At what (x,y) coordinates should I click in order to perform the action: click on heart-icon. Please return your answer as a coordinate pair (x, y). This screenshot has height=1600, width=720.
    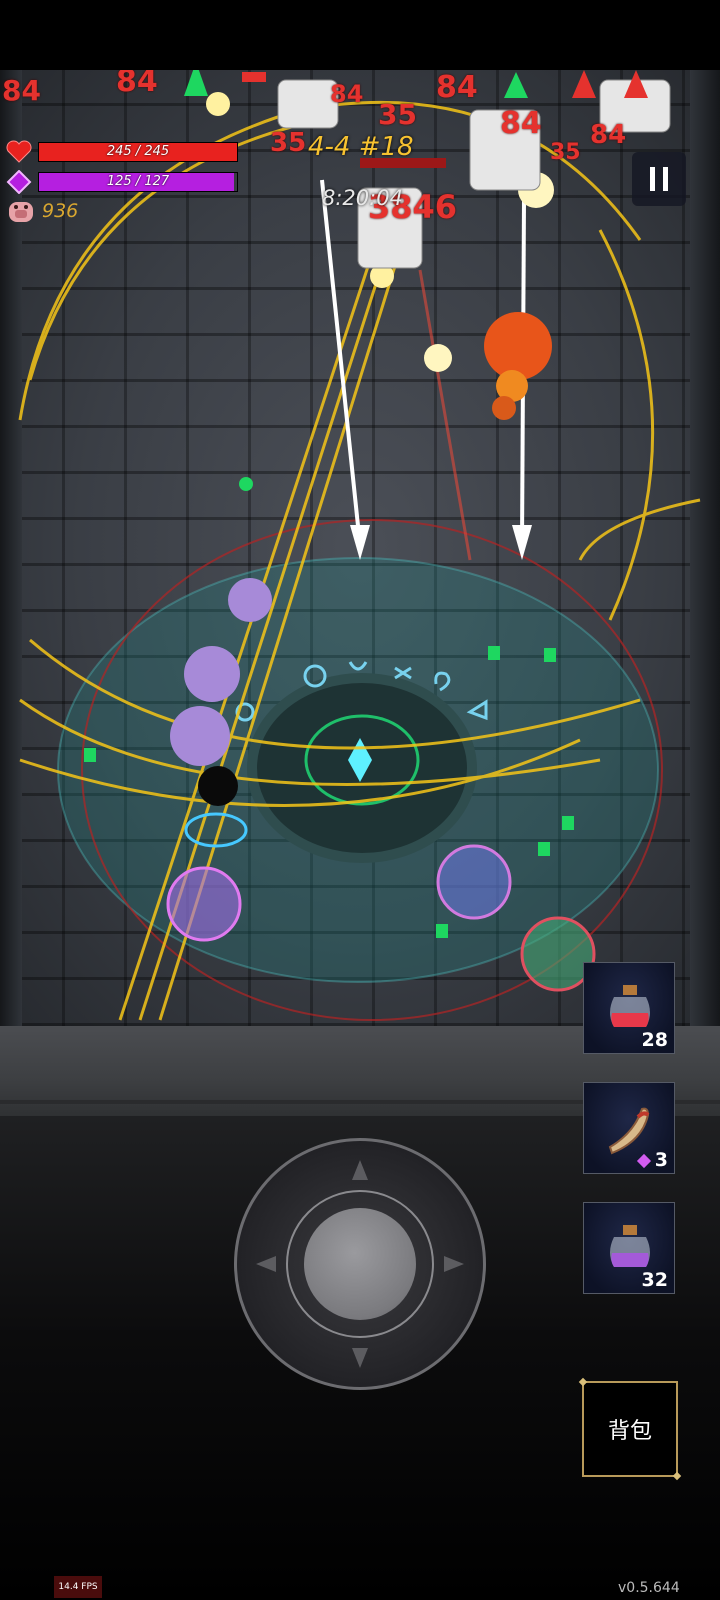
    Looking at the image, I should click on (19, 151).